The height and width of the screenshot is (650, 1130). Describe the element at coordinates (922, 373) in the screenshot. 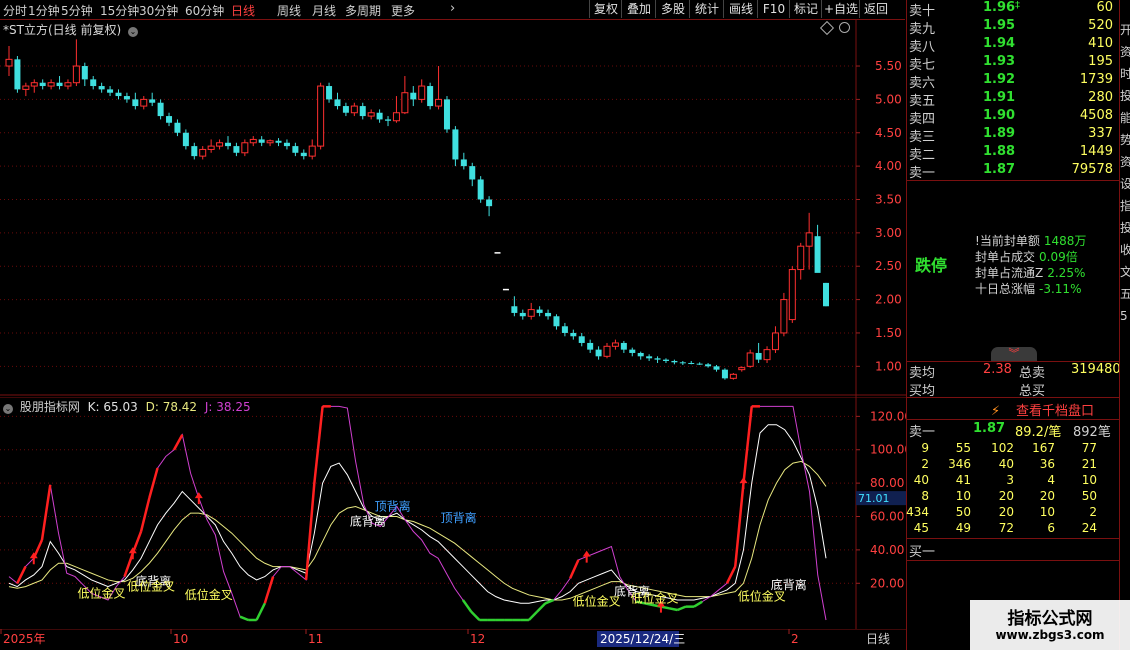

I see `avg-ask-label: 卖均` at that location.